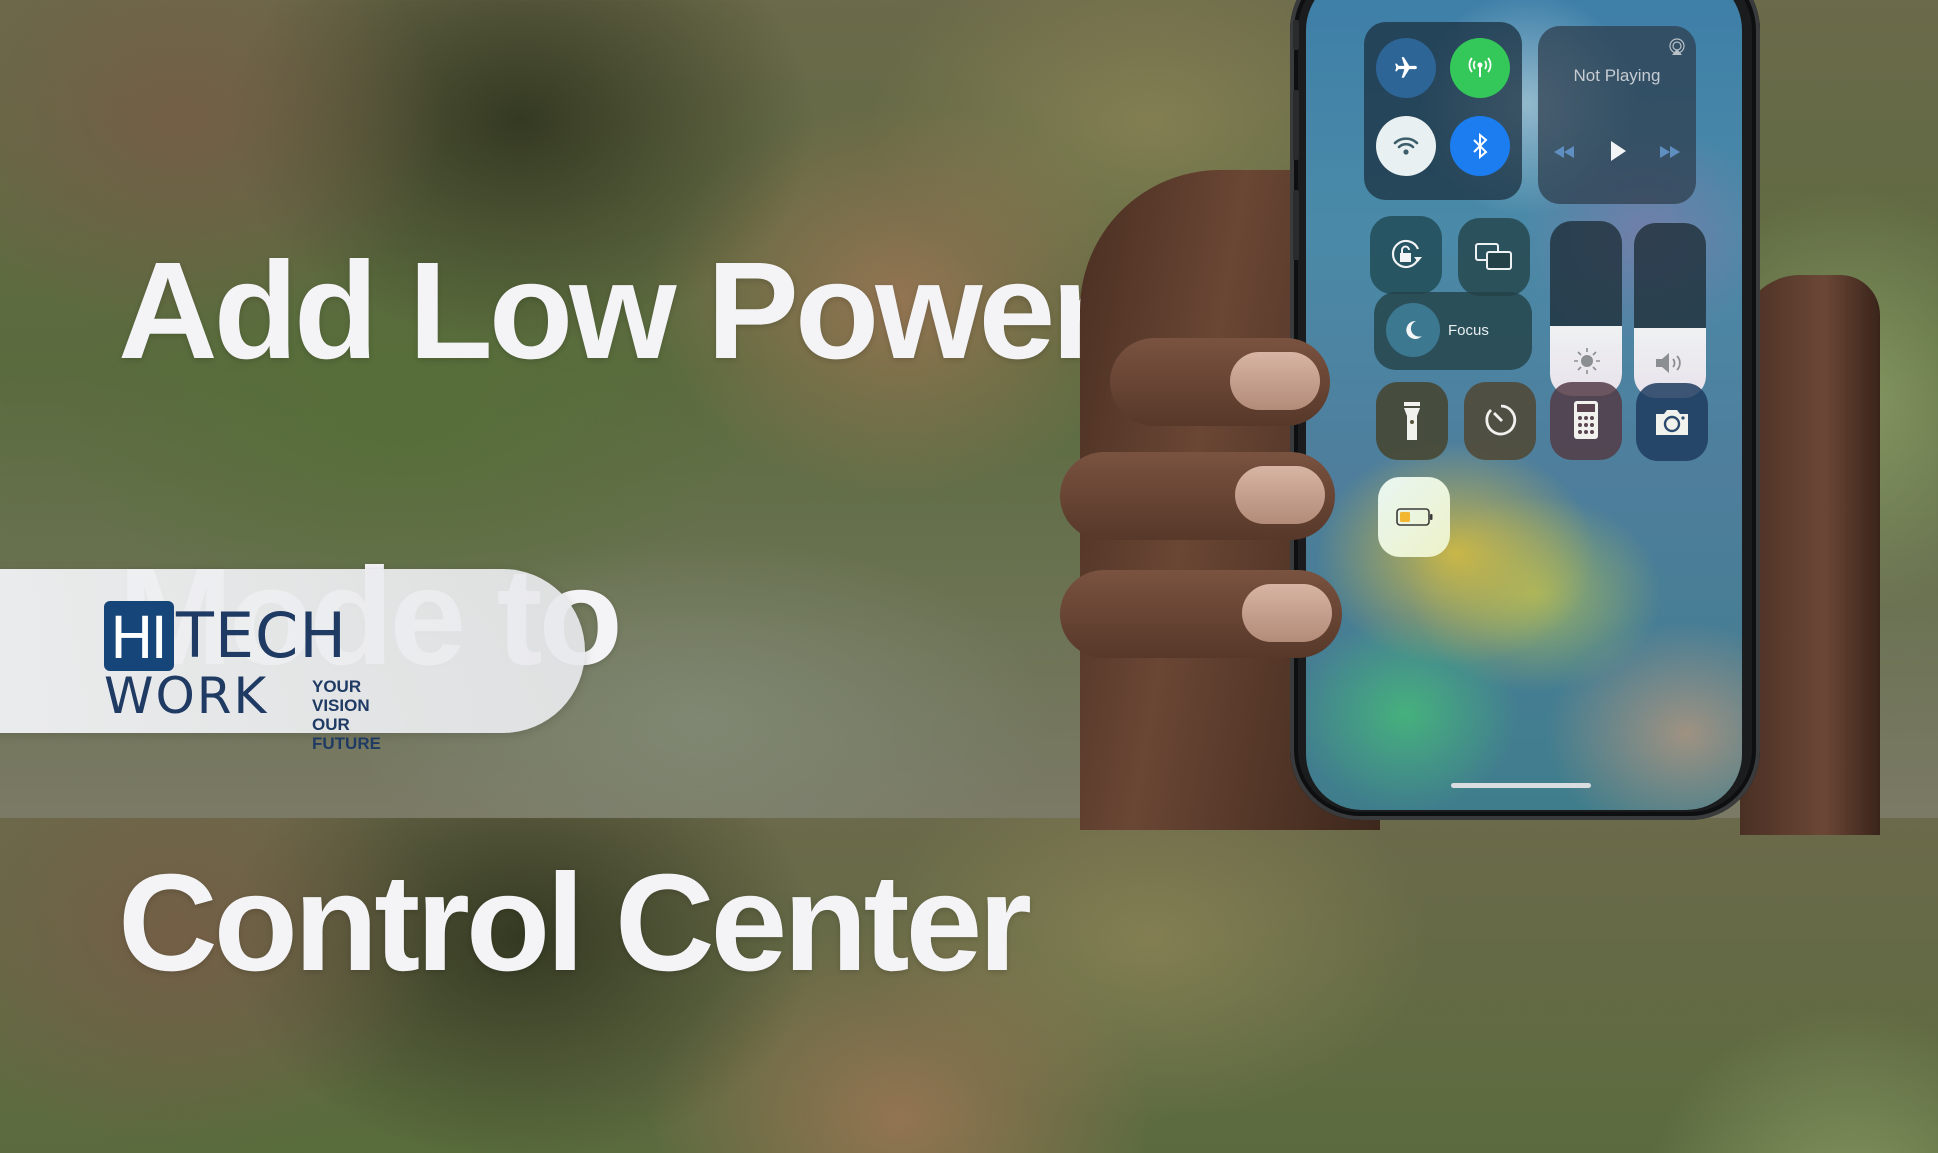 This screenshot has width=1938, height=1153. Describe the element at coordinates (186, 696) in the screenshot. I see `logo-work-text: WORK` at that location.